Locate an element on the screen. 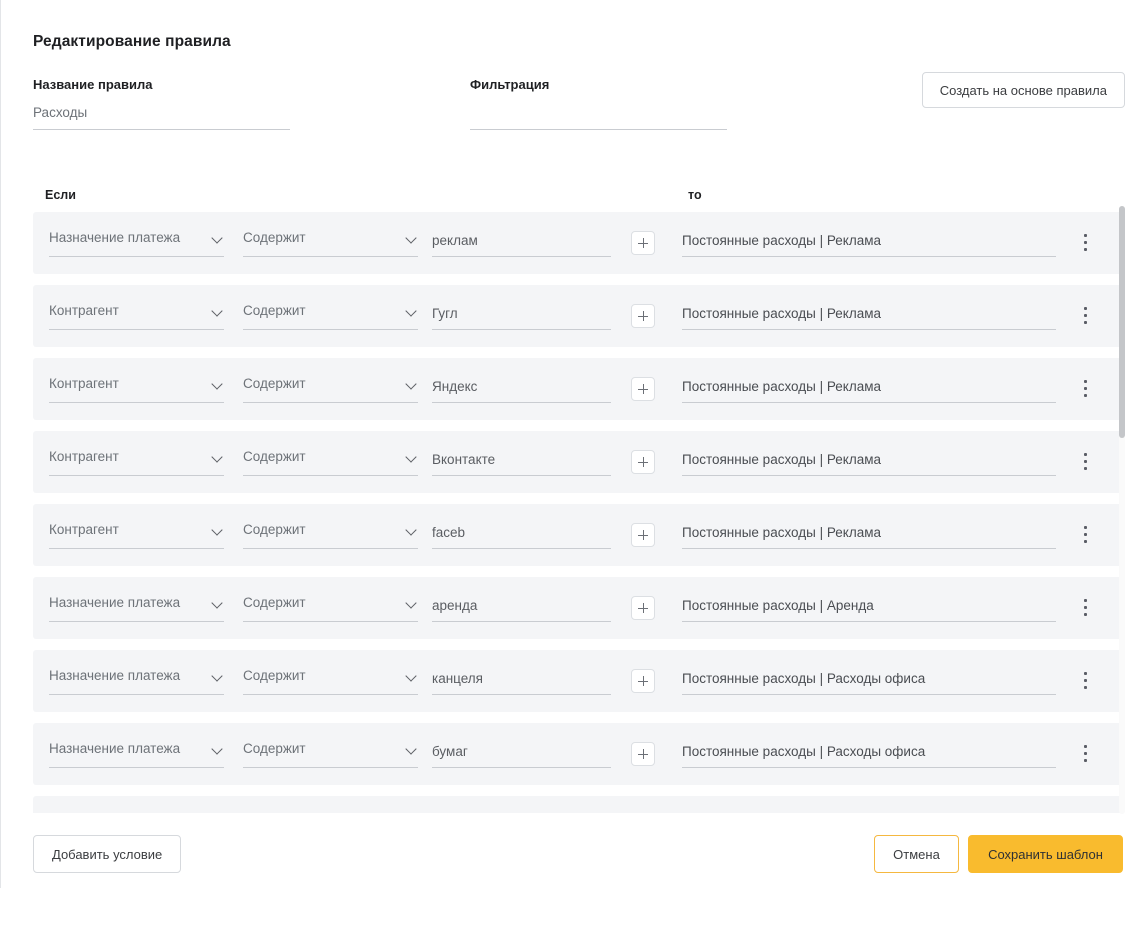 The image size is (1146, 926). rule-name-input is located at coordinates (161, 115).